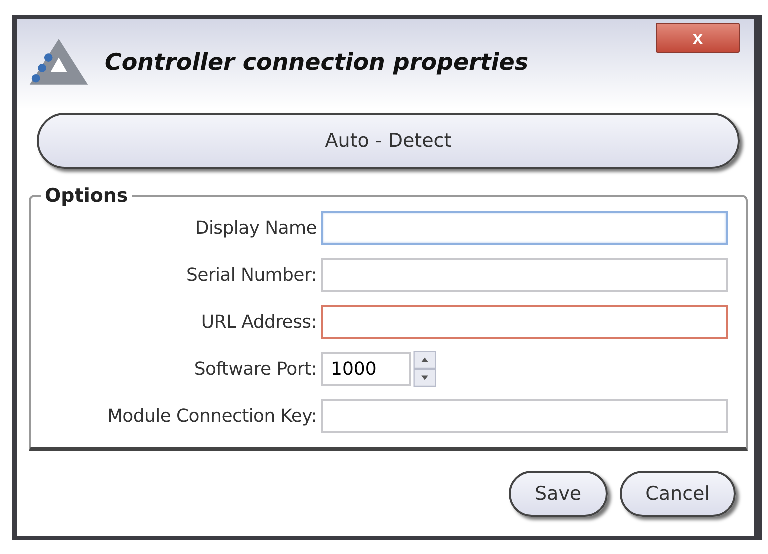  What do you see at coordinates (251, 275) in the screenshot?
I see `field-label: Serial Number:` at bounding box center [251, 275].